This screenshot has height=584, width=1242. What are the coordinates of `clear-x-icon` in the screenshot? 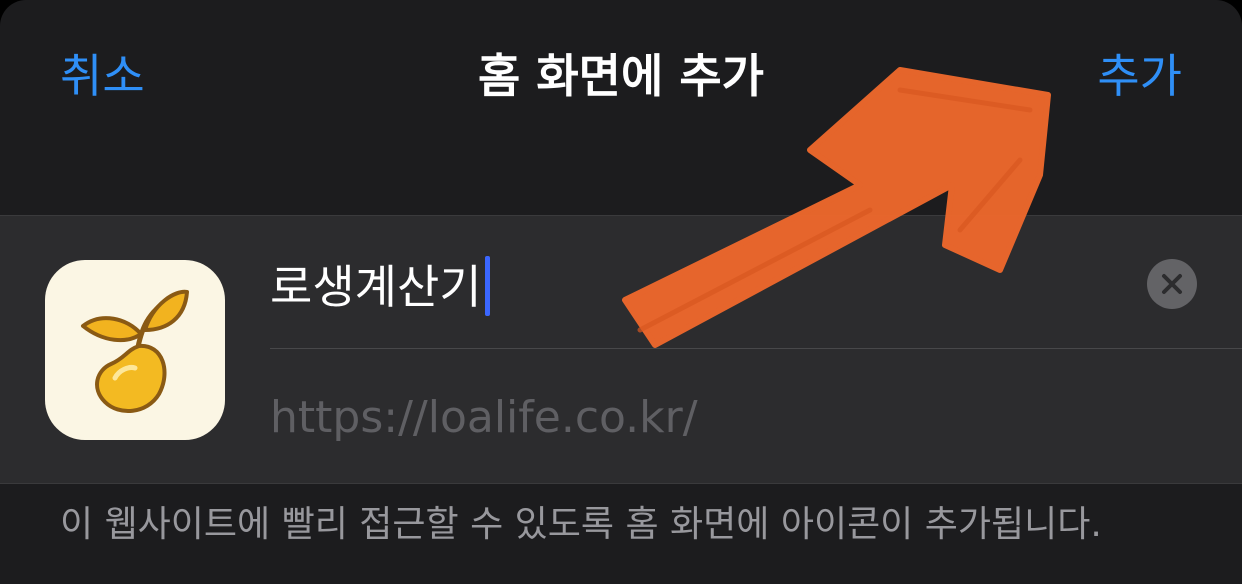 It's located at (1172, 284).